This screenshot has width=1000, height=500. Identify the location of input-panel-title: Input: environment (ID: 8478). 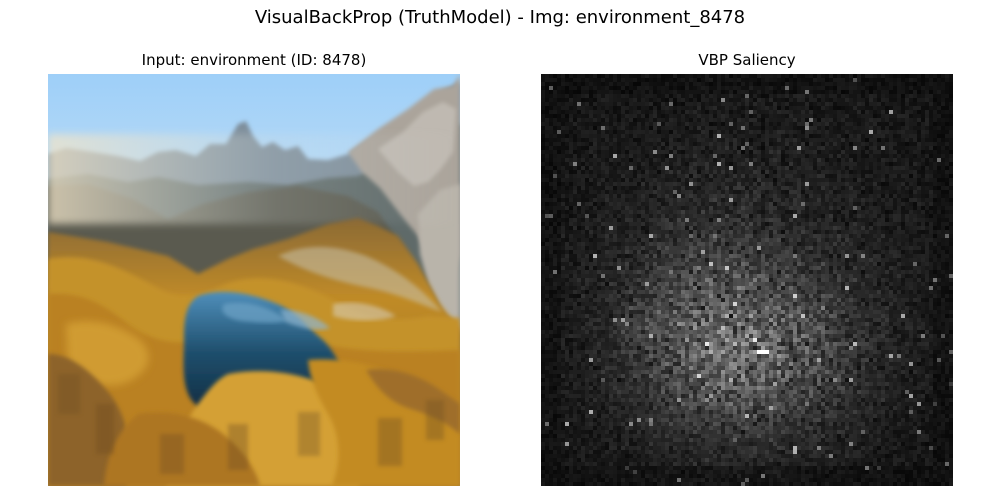
(254, 60).